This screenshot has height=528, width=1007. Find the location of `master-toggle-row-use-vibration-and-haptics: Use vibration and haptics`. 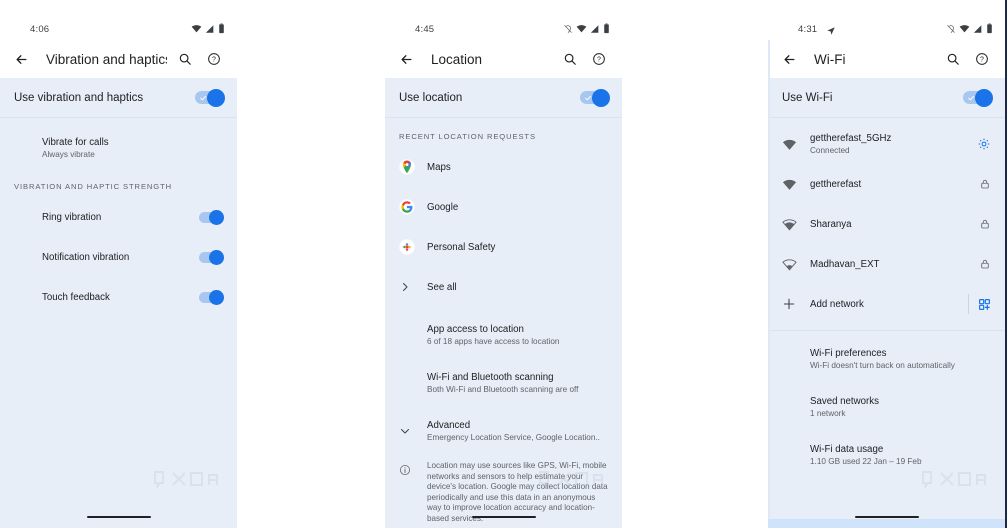

master-toggle-row-use-vibration-and-haptics: Use vibration and haptics is located at coordinates (118, 98).